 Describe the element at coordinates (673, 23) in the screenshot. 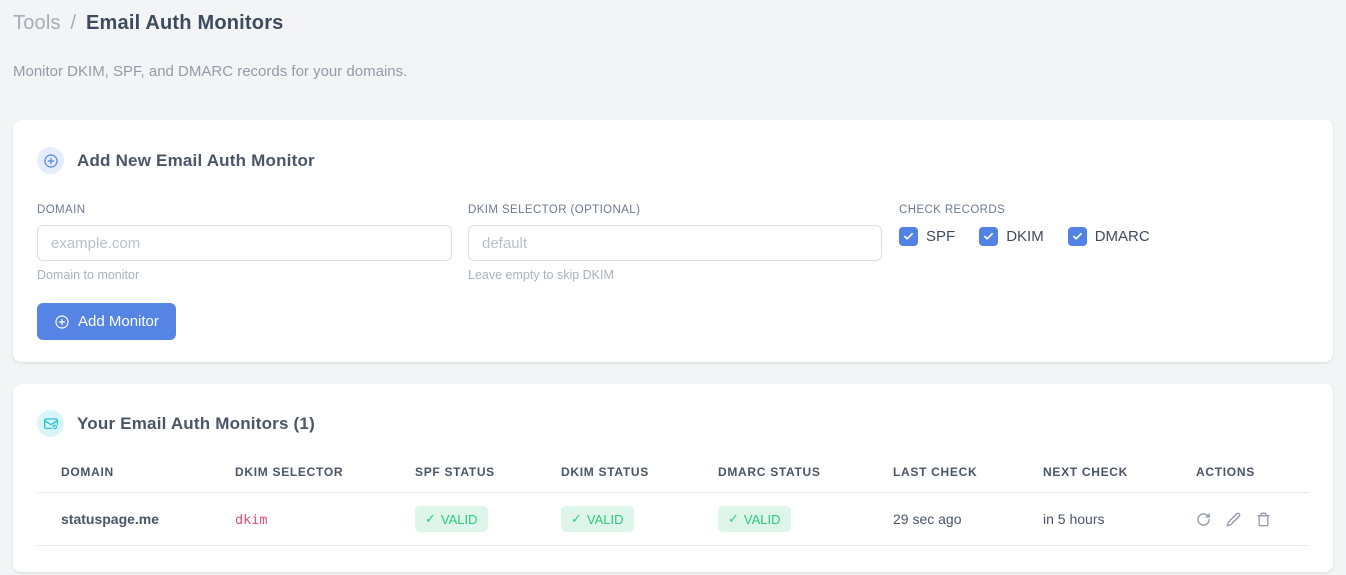

I see `breadcrumb: Tools / Email Auth Monitors` at that location.